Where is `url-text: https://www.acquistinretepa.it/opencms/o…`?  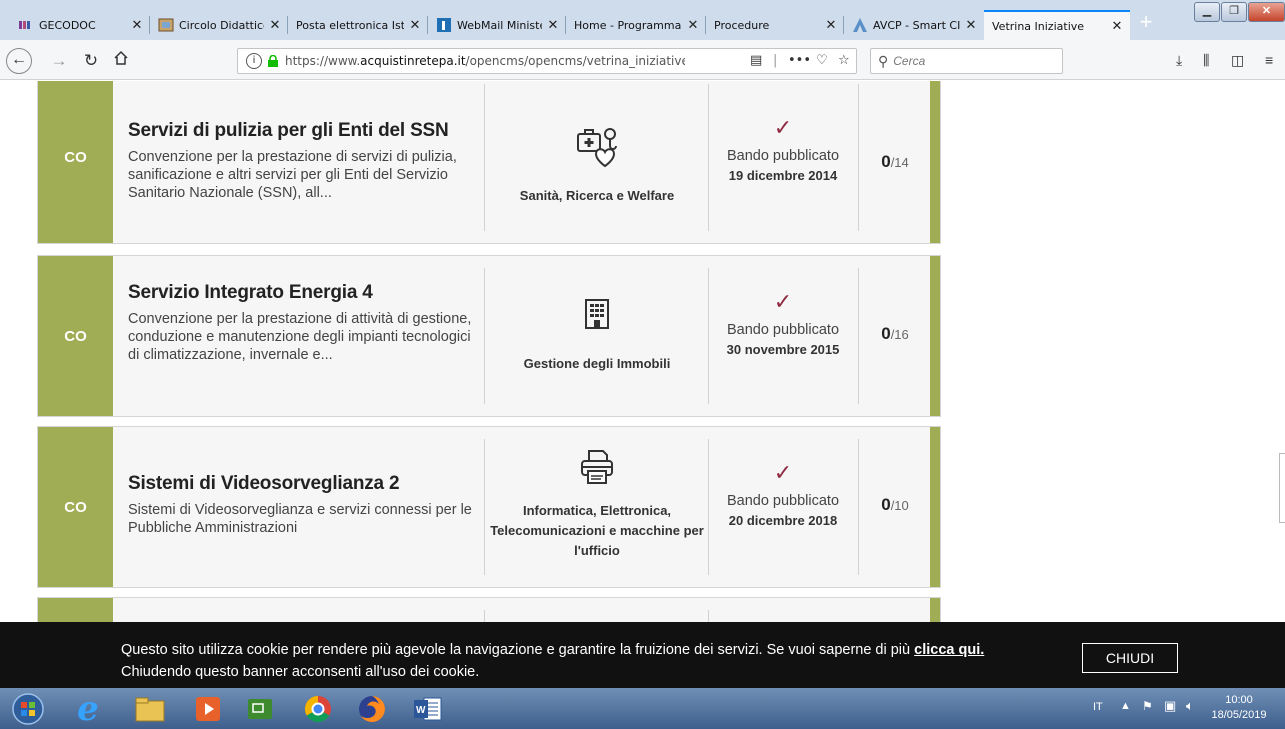 url-text: https://www.acquistinretepa.it/opencms/o… is located at coordinates (485, 61).